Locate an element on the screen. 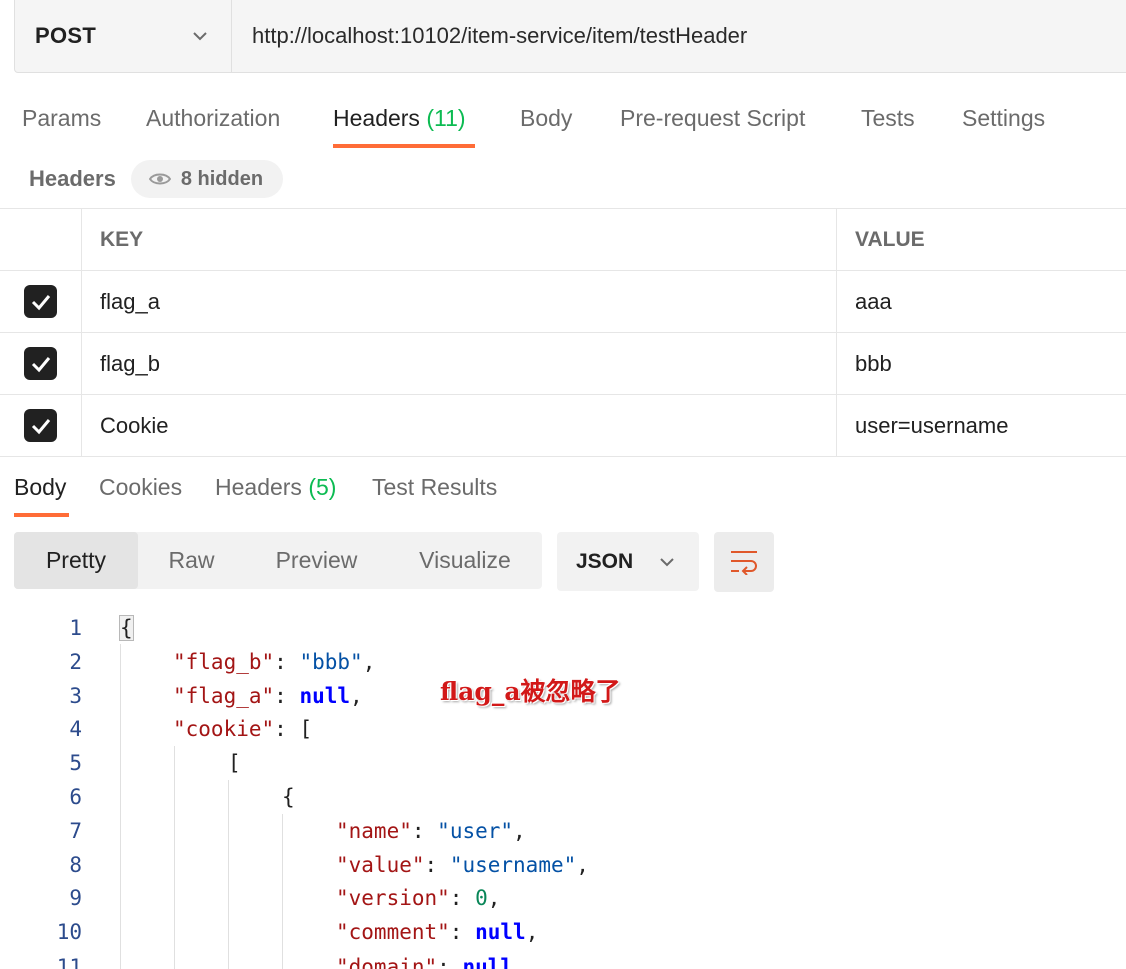 Image resolution: width=1126 pixels, height=969 pixels. hidden-headers-toggle: 8 hidden is located at coordinates (207, 179).